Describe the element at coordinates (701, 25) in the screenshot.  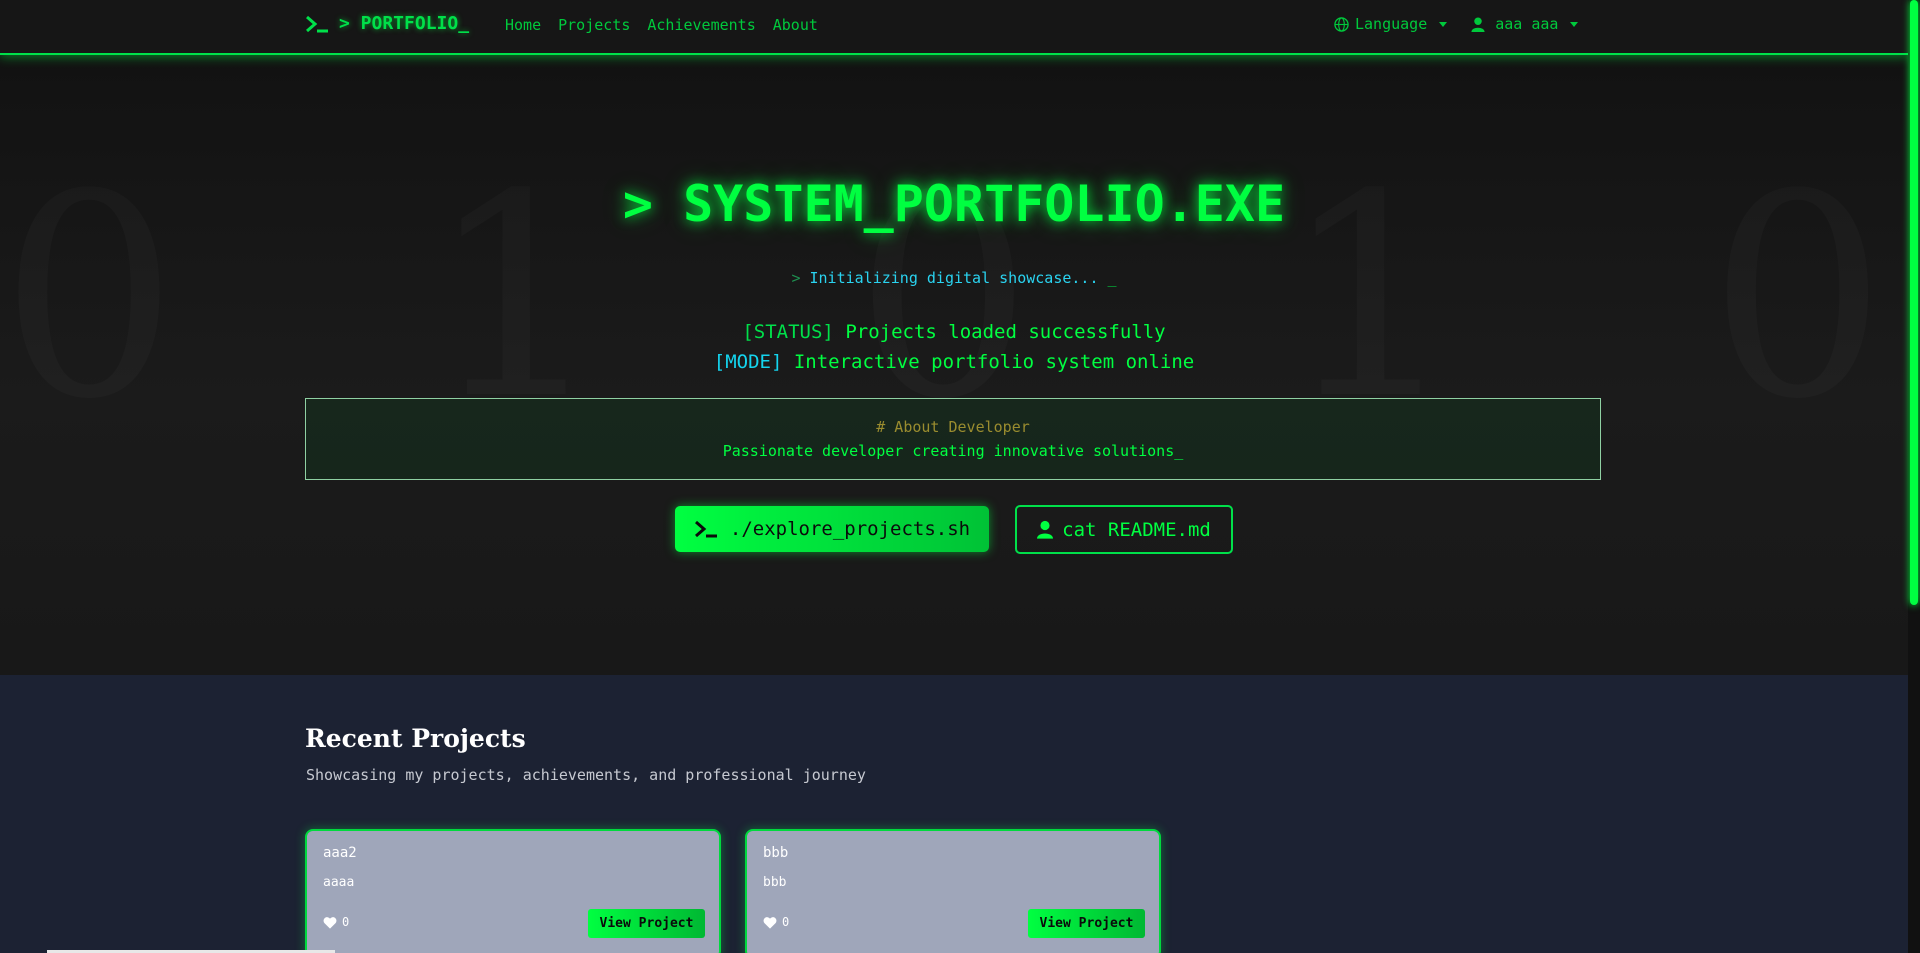
I see `nav-link-achievements: Achievements` at that location.